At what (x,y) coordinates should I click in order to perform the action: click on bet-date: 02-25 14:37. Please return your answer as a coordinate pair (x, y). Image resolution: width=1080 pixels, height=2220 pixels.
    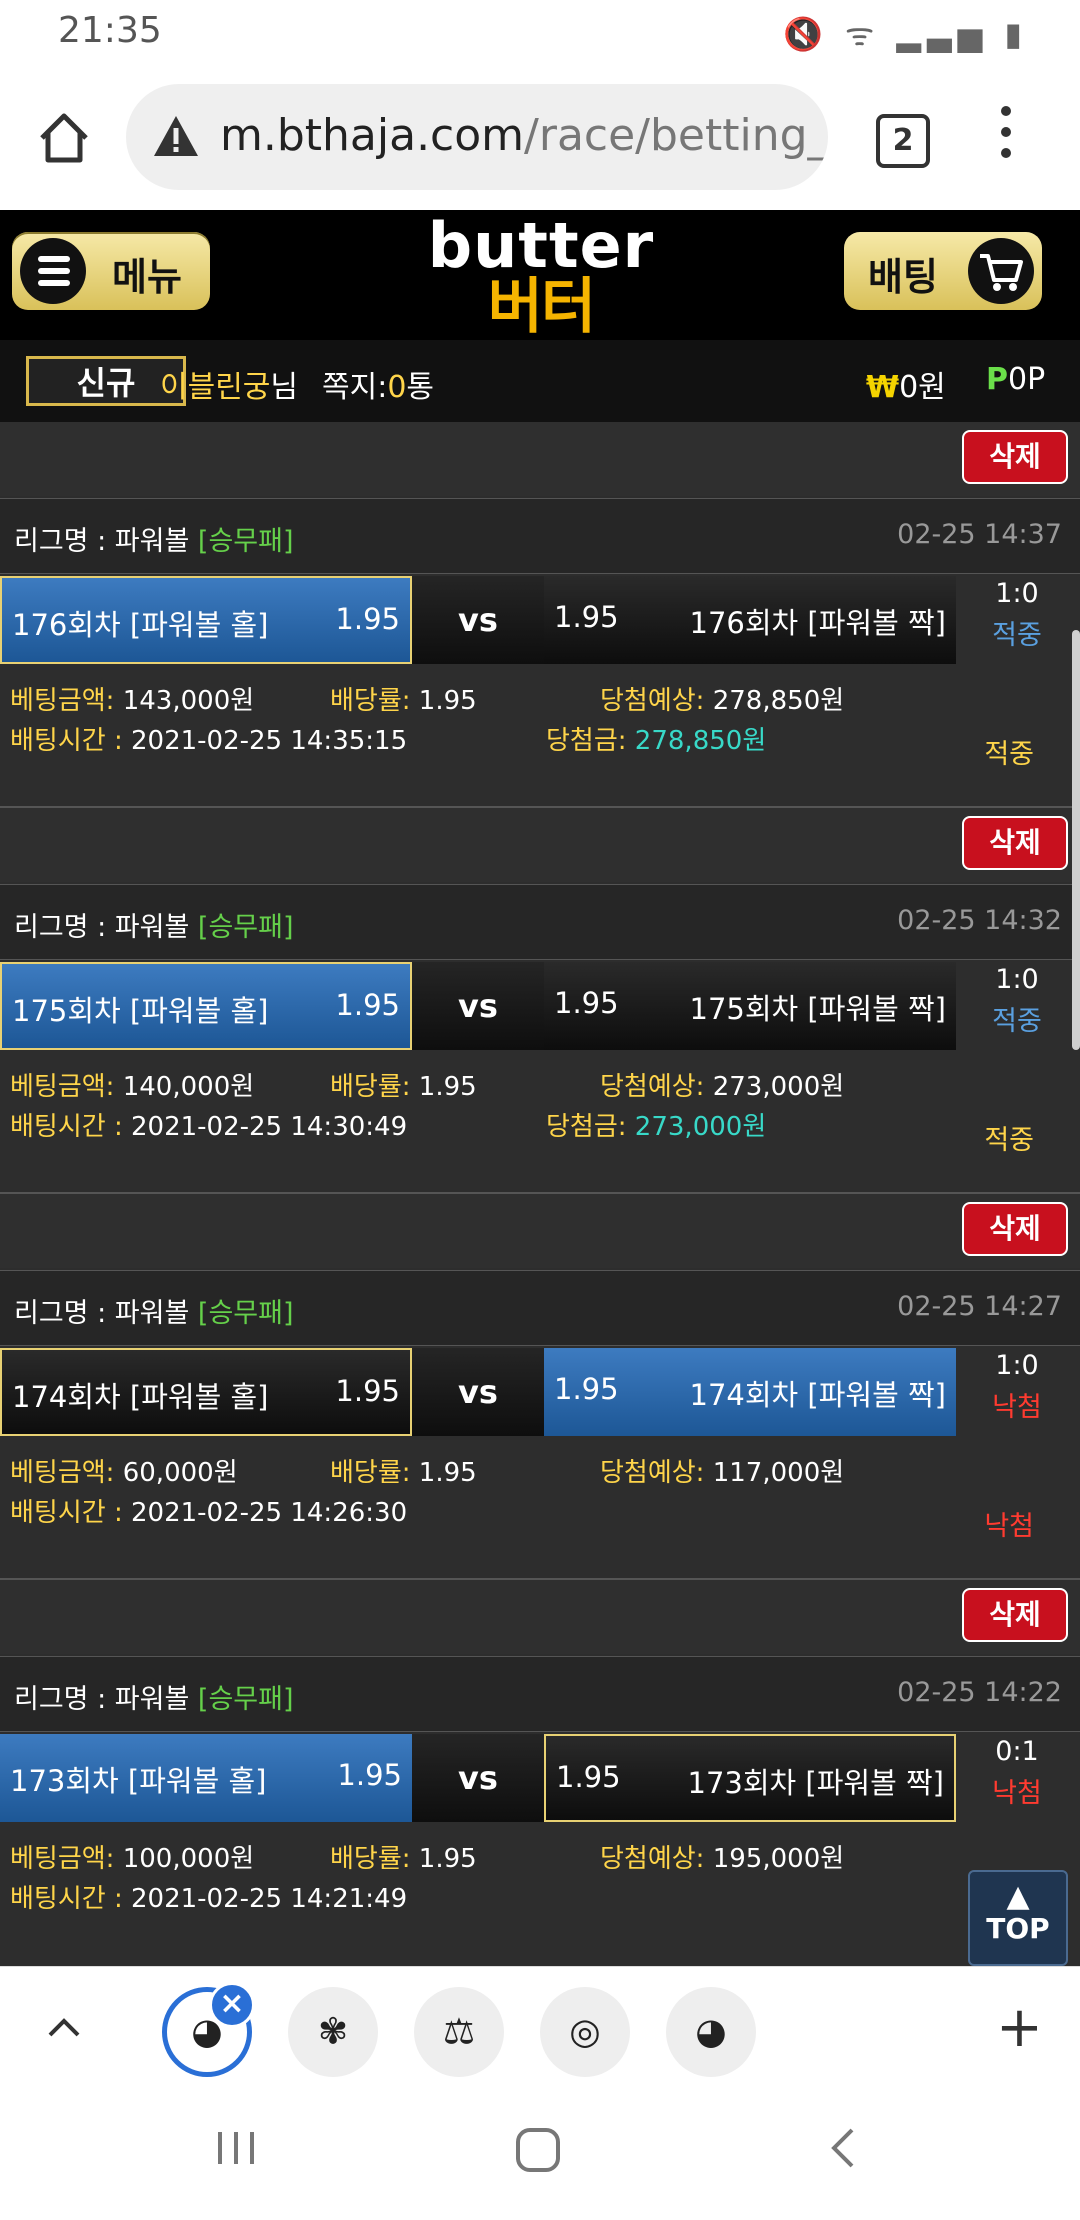
    Looking at the image, I should click on (979, 534).